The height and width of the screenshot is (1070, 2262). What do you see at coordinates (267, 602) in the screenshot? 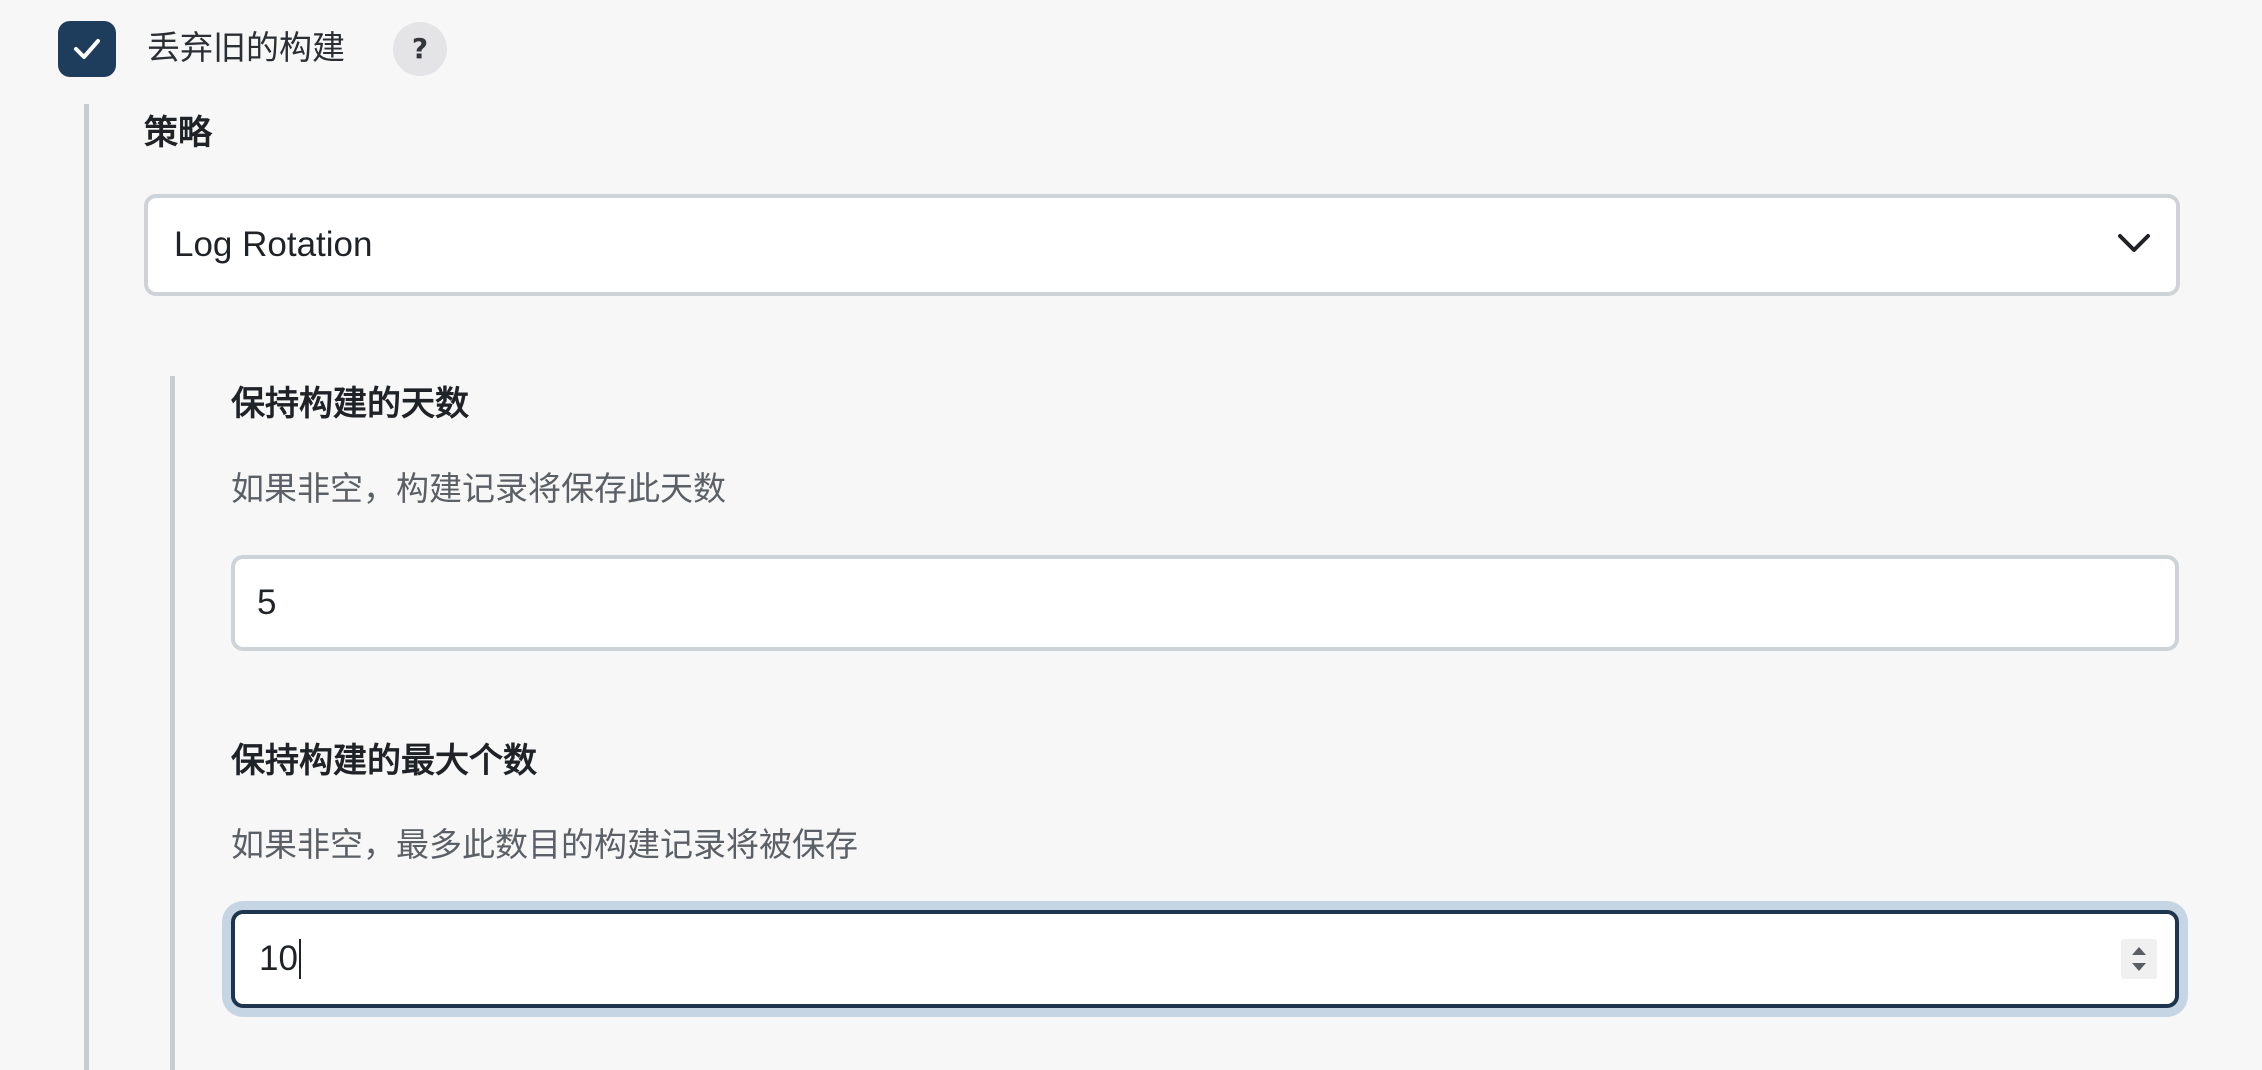
I see `days-to-keep-value: 5` at bounding box center [267, 602].